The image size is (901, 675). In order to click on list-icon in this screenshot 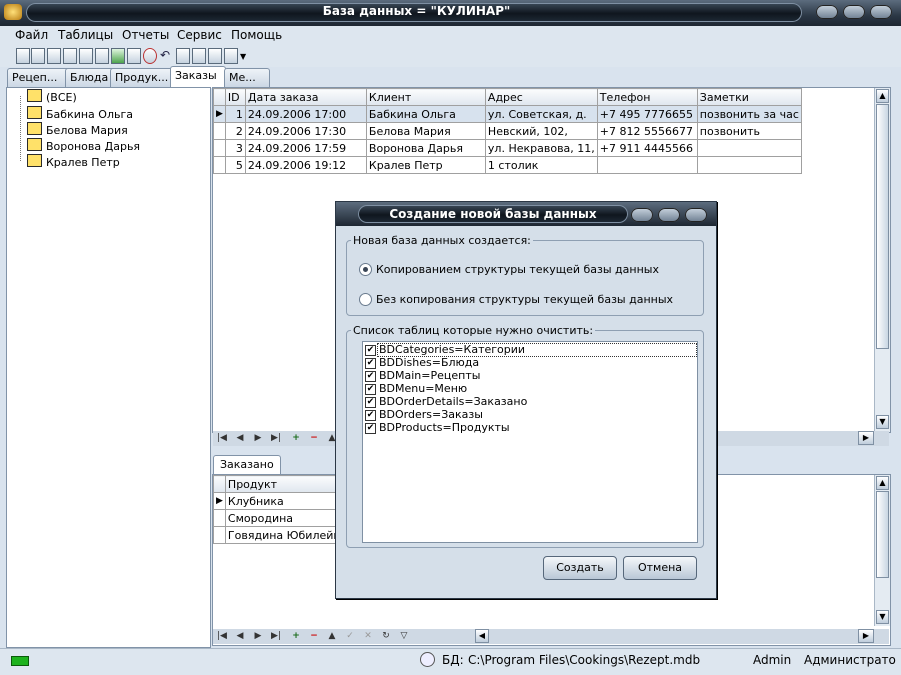, I will do `click(70, 56)`.